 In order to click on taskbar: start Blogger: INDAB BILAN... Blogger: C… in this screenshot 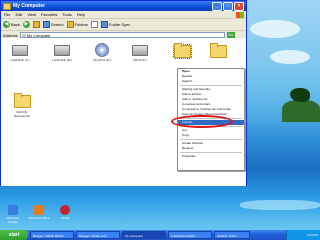, I will do `click(160, 235)`.